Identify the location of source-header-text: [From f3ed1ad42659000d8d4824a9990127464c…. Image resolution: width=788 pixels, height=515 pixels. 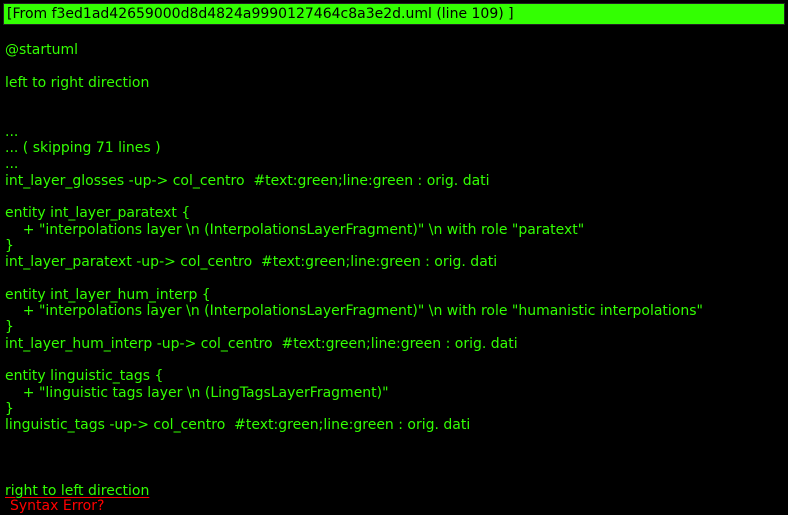
(260, 14).